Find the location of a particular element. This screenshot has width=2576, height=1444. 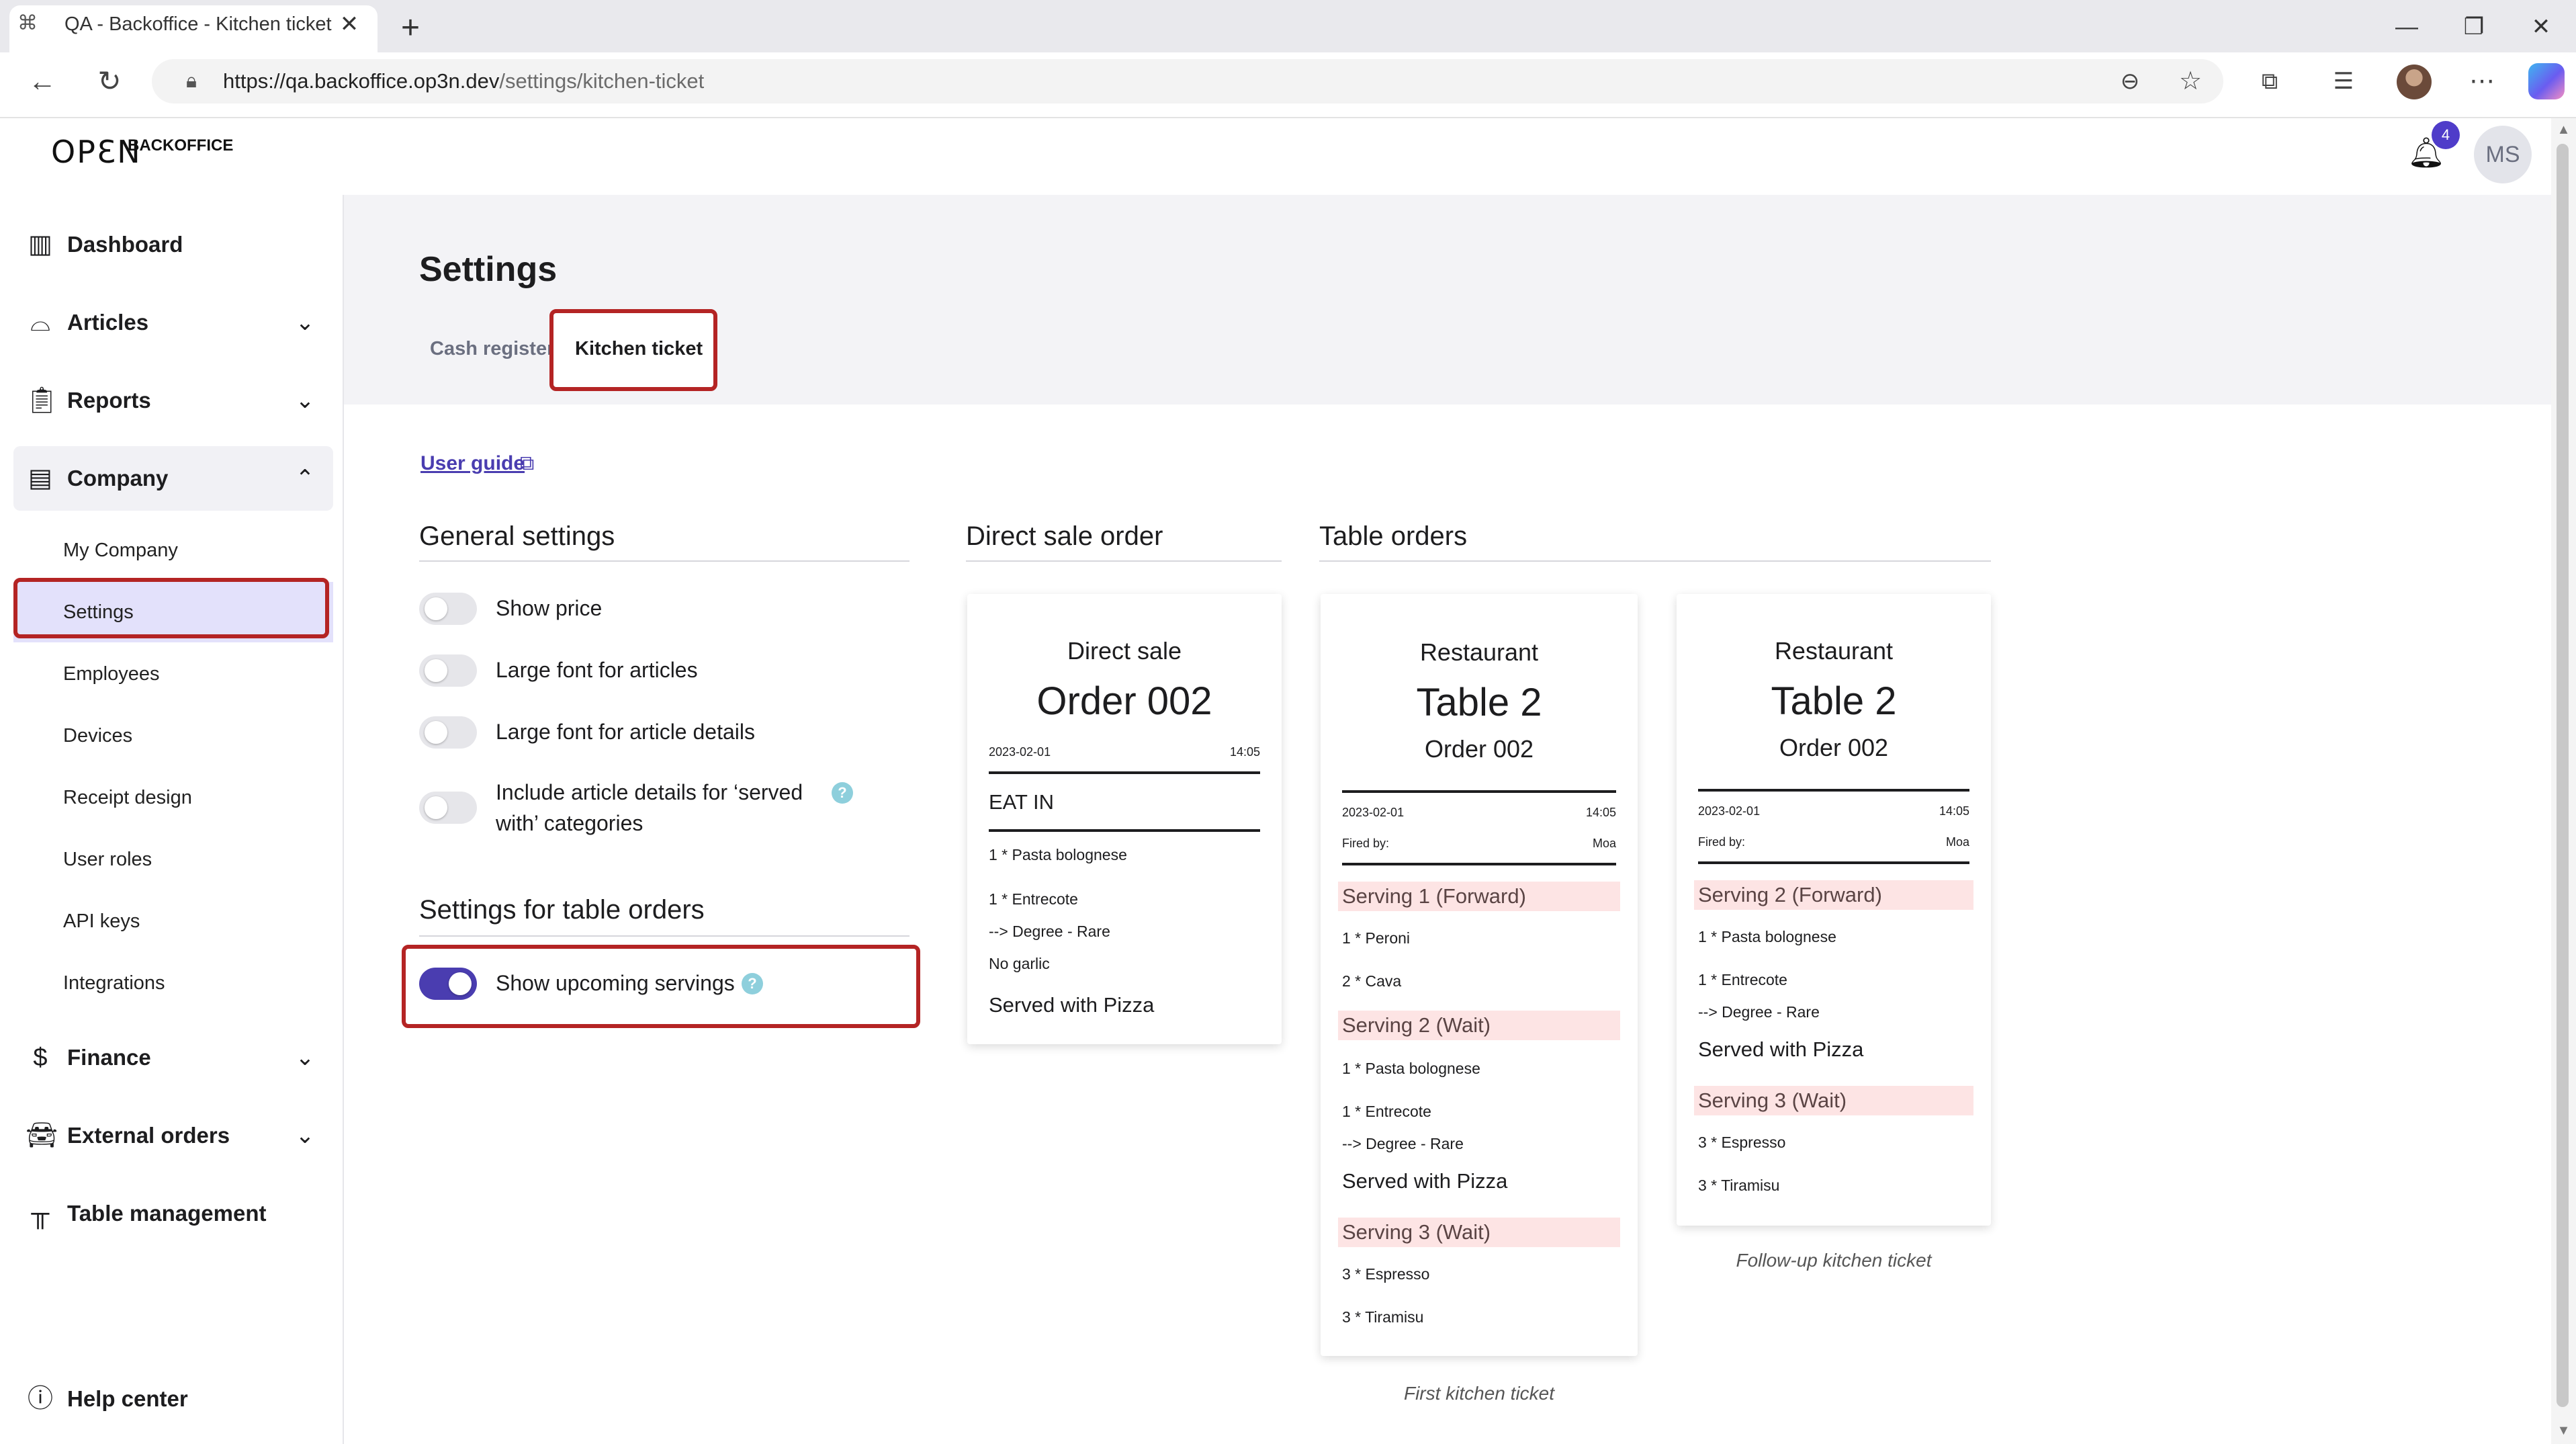

star-icon: ☆ is located at coordinates (2190, 81).